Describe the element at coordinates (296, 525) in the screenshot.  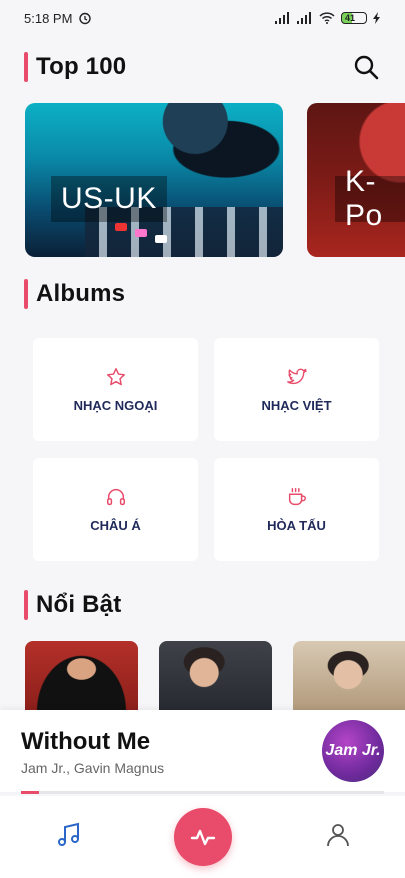
I see `album-label: HÒA TẤU` at that location.